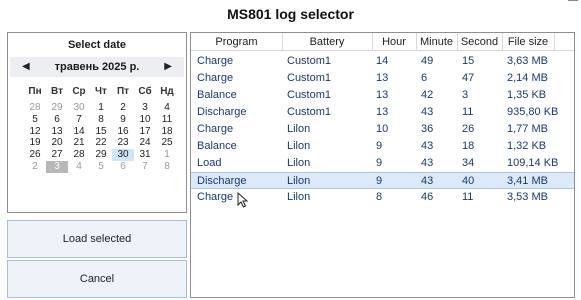 The image size is (581, 300). Describe the element at coordinates (479, 42) in the screenshot. I see `column-header: Second` at that location.